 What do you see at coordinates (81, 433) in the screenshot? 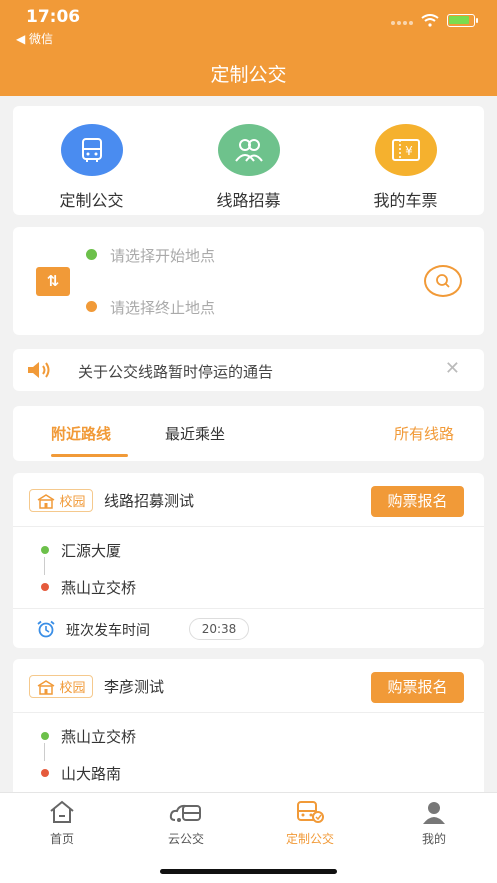
I see `tab-nearby: 附近路线` at bounding box center [81, 433].